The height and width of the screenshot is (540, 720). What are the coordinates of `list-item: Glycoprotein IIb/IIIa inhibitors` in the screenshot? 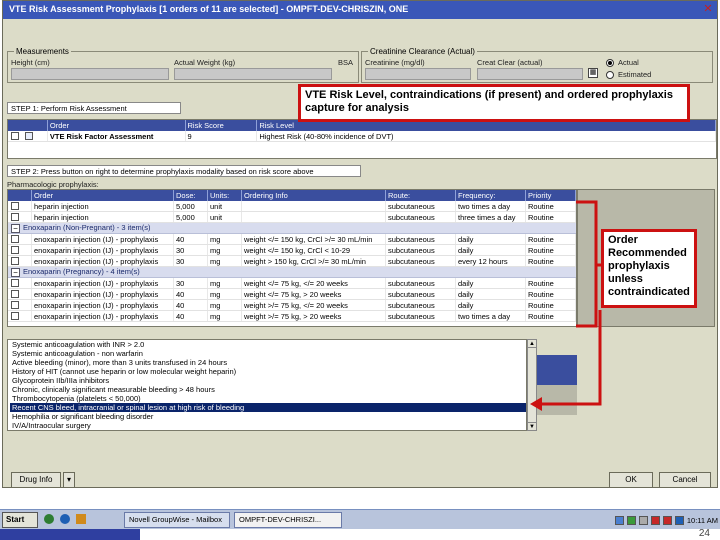 It's located at (268, 380).